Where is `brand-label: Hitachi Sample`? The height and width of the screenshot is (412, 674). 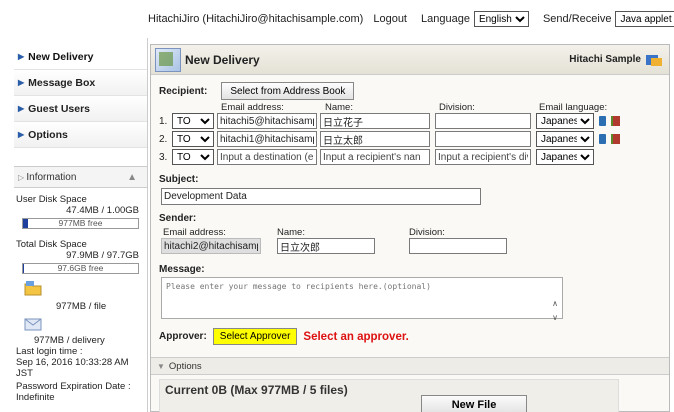 brand-label: Hitachi Sample is located at coordinates (605, 59).